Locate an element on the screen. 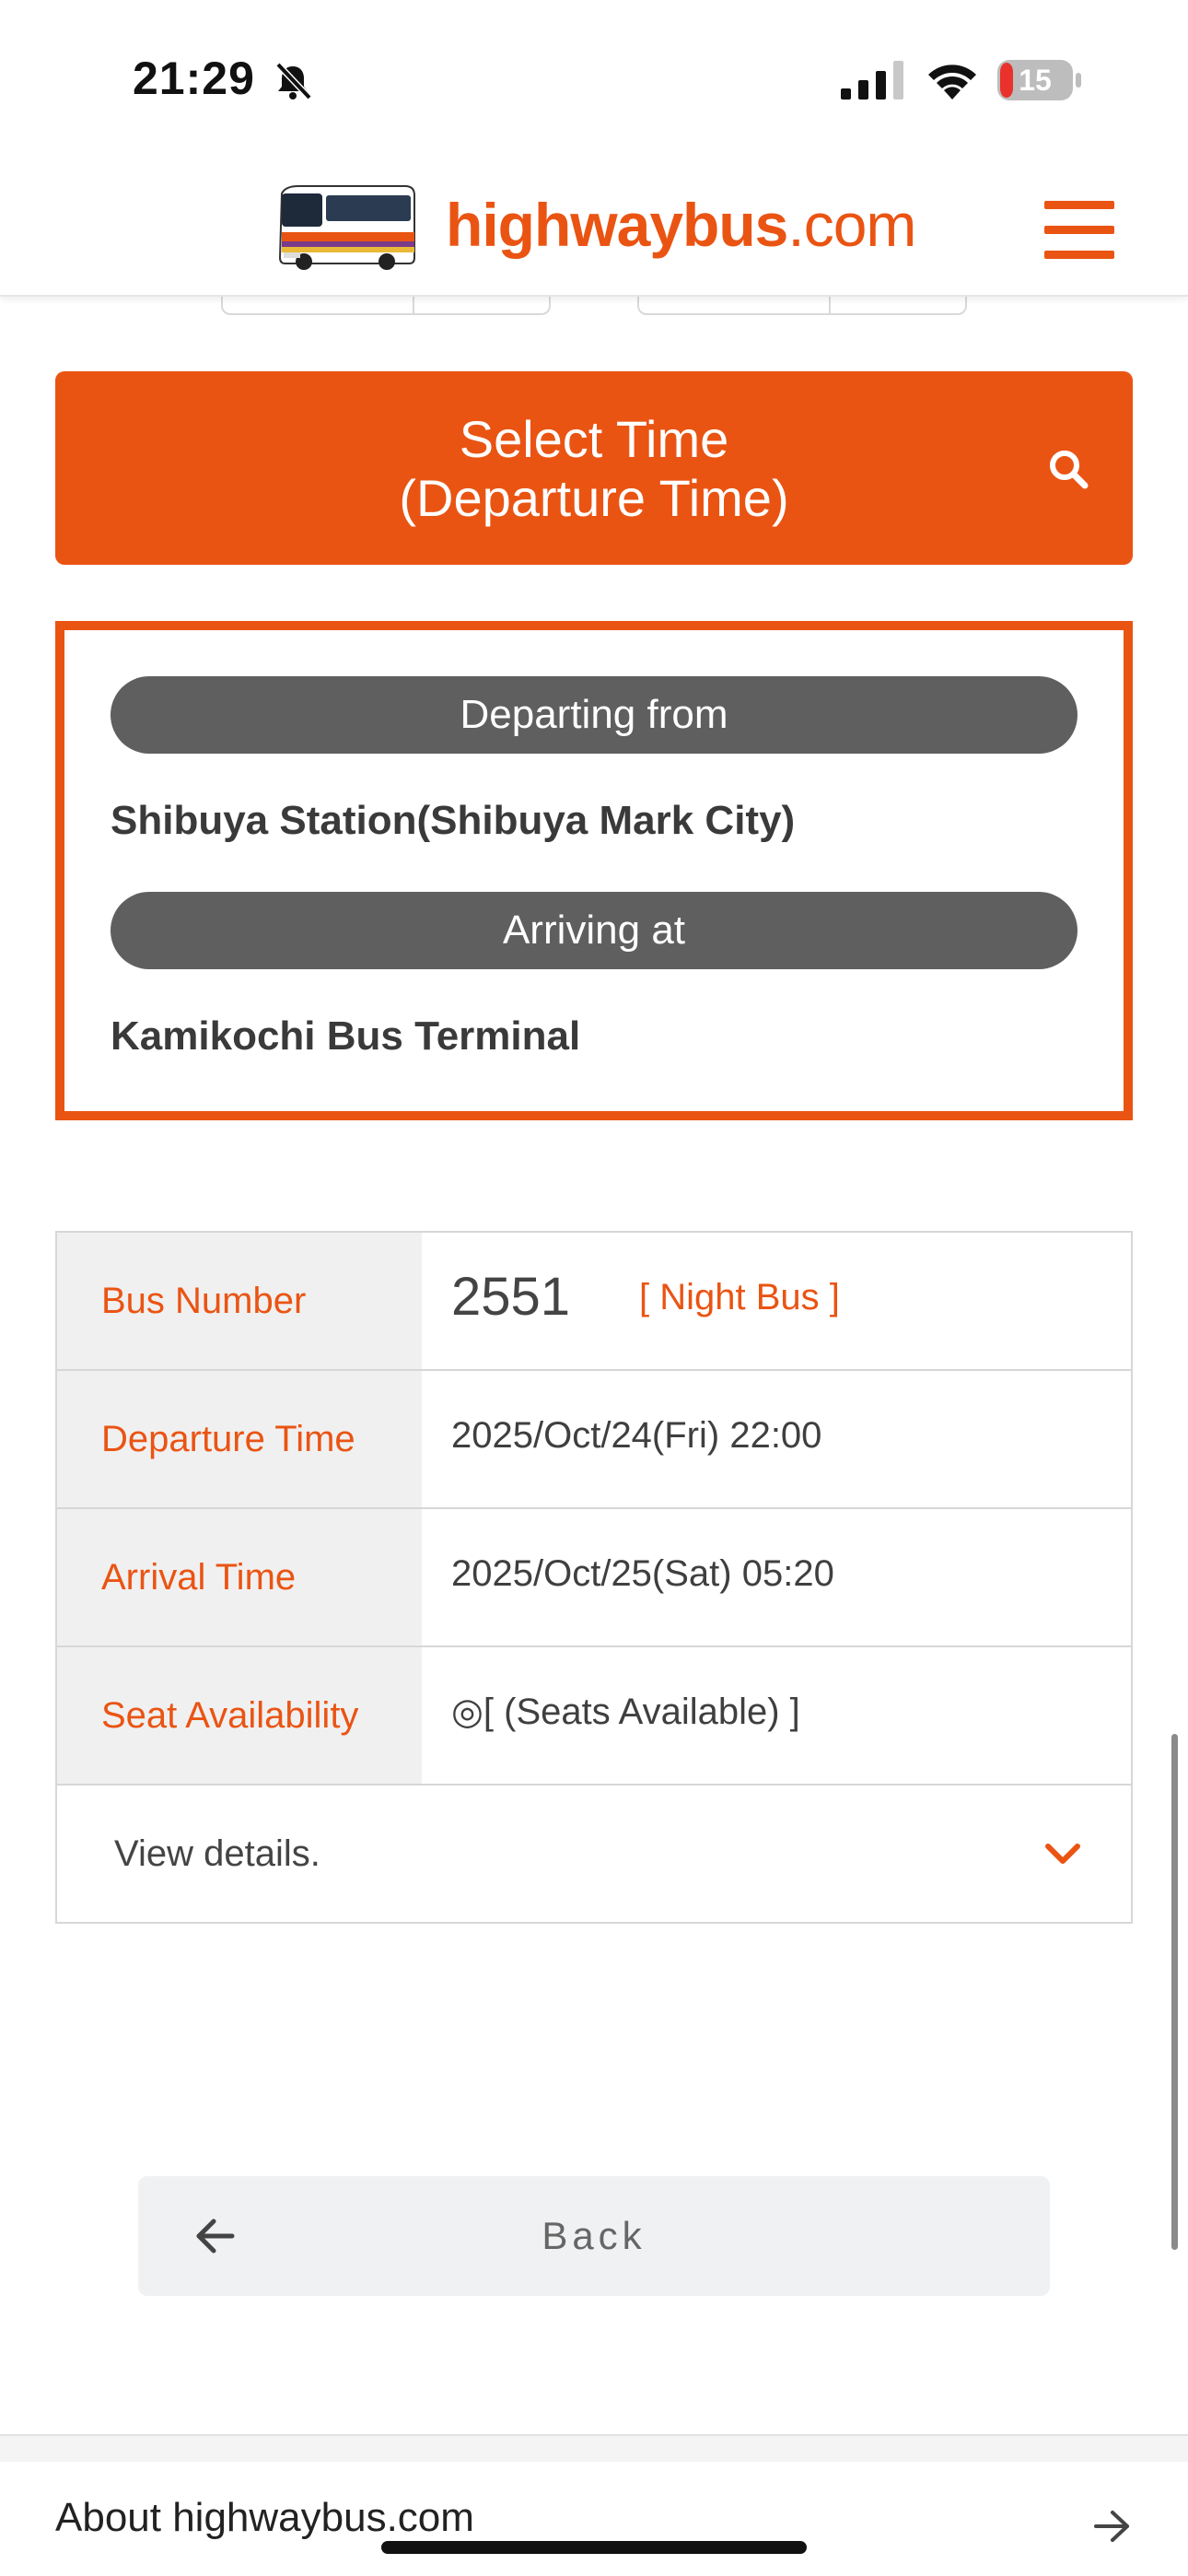  select-time-label: Select Time (Departure Time) is located at coordinates (594, 469).